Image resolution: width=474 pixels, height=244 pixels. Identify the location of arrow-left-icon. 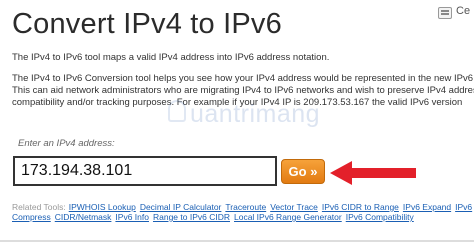
(373, 173).